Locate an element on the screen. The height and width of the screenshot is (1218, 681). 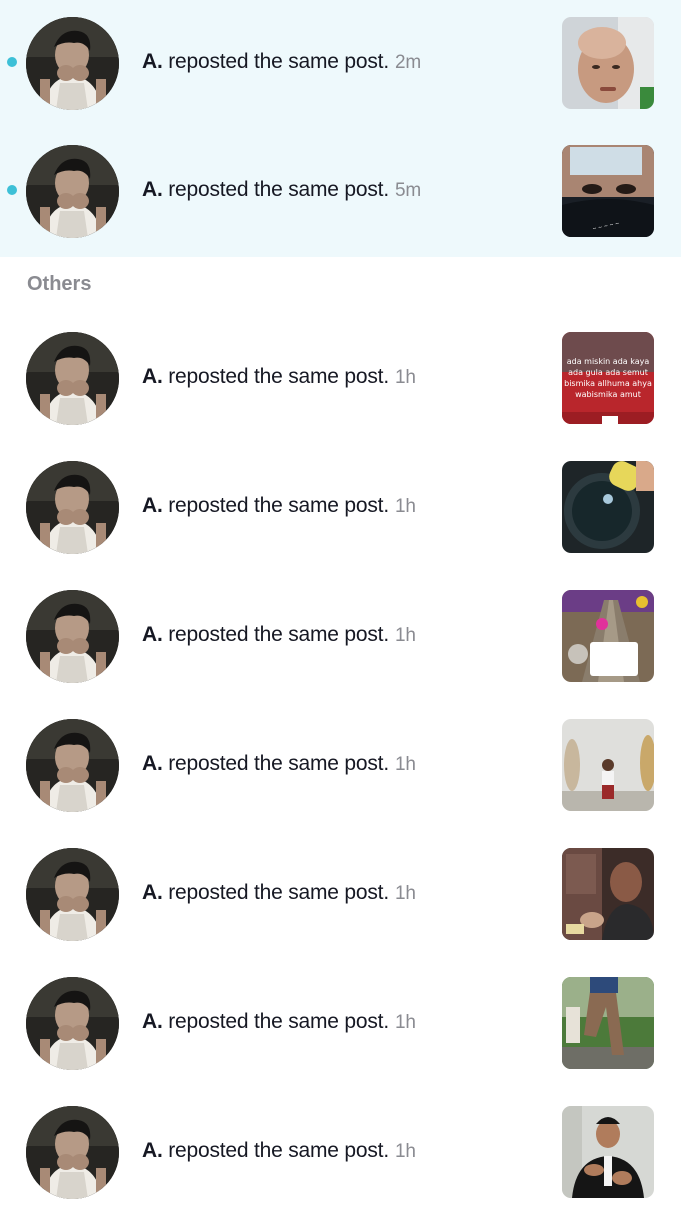
thumbnail-caption-line: ada miskin ada kaya is located at coordinates (608, 361).